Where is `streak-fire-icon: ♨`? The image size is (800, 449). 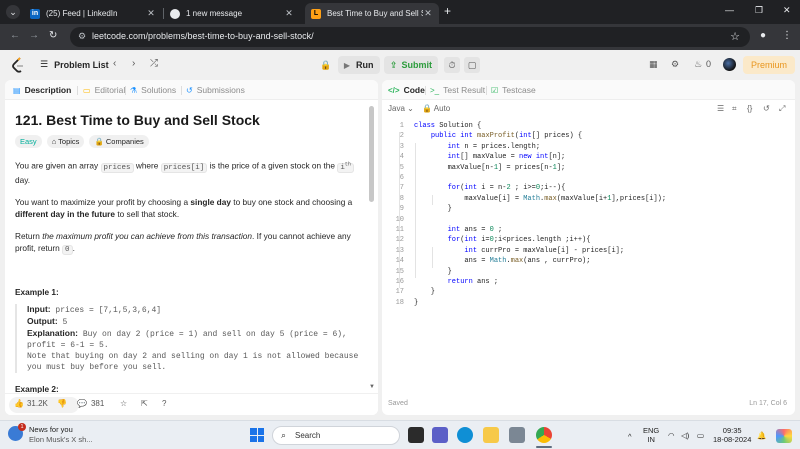
streak-fire-icon: ♨ is located at coordinates (698, 64).